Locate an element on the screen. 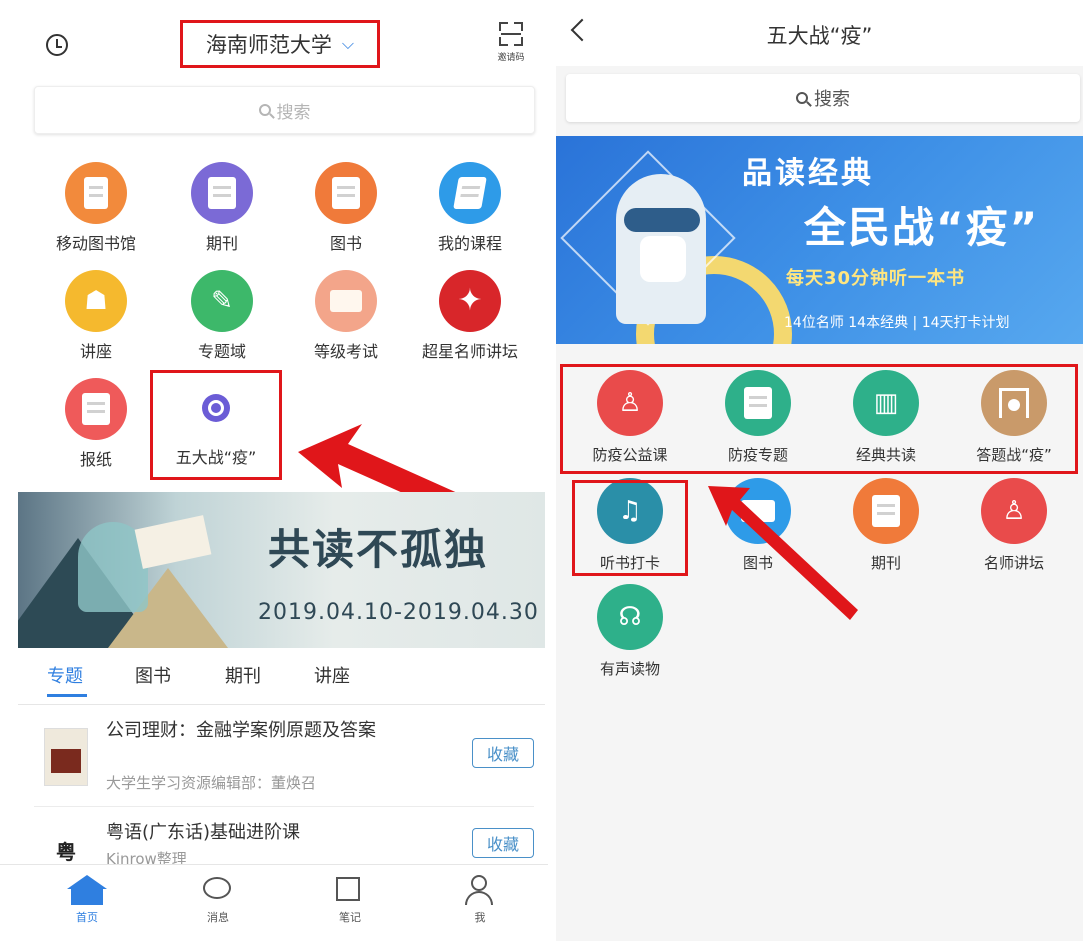 The image size is (1083, 941). top-bar: 海南师范大学 ⌵ 邀请码 is located at coordinates (274, 44).